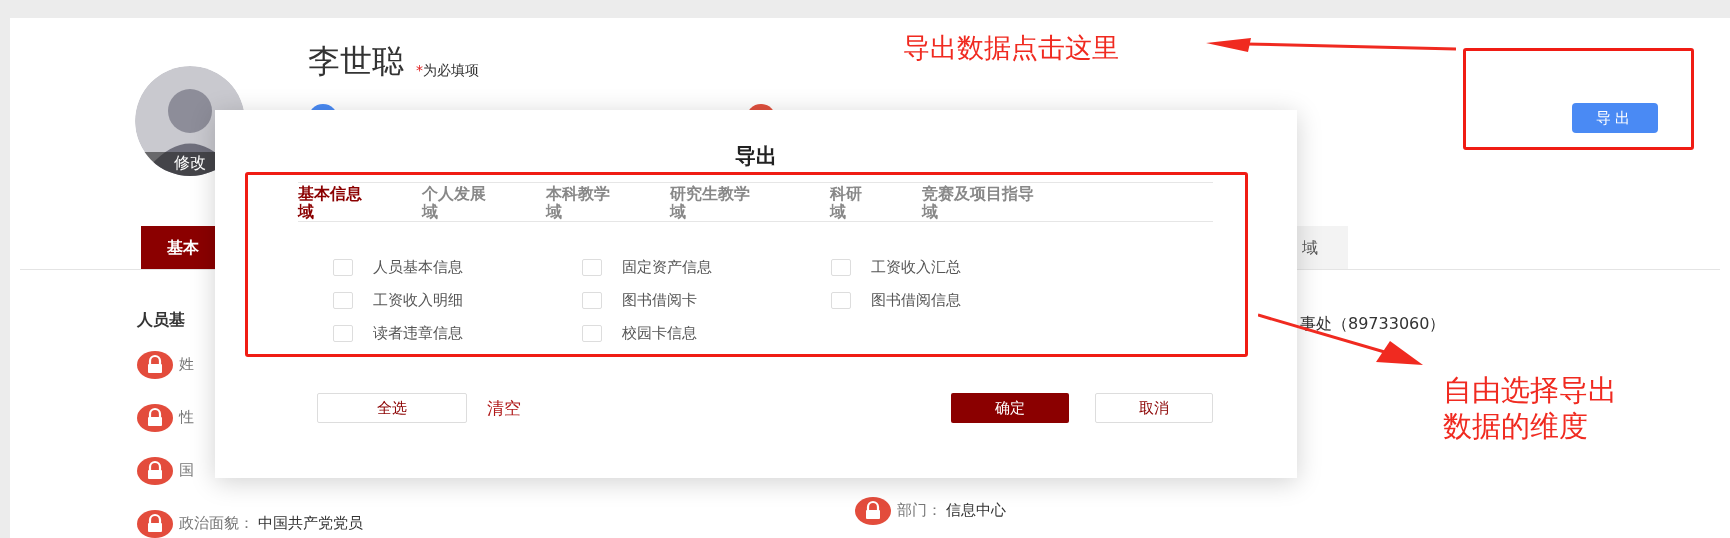 Image resolution: width=1730 pixels, height=538 pixels. I want to click on field-label: 姓, so click(186, 364).